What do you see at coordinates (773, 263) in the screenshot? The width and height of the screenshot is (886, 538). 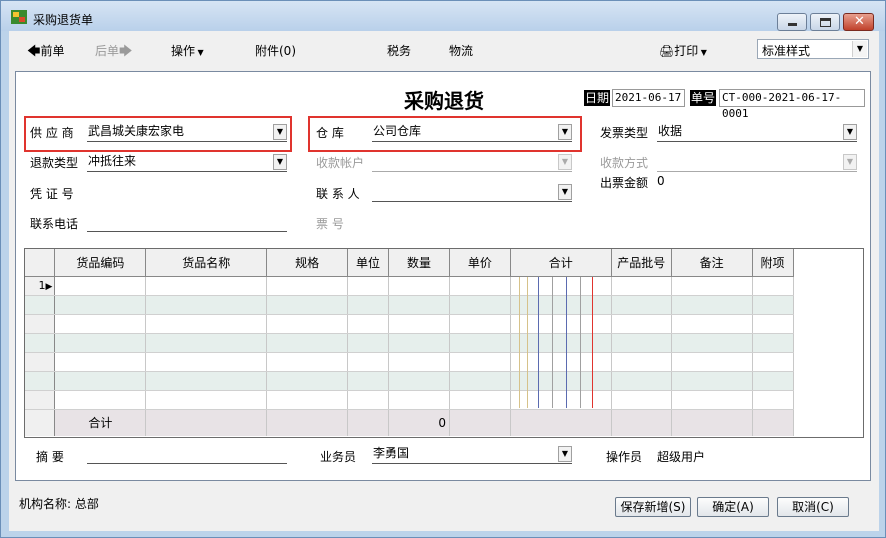 I see `column-header: 附项` at bounding box center [773, 263].